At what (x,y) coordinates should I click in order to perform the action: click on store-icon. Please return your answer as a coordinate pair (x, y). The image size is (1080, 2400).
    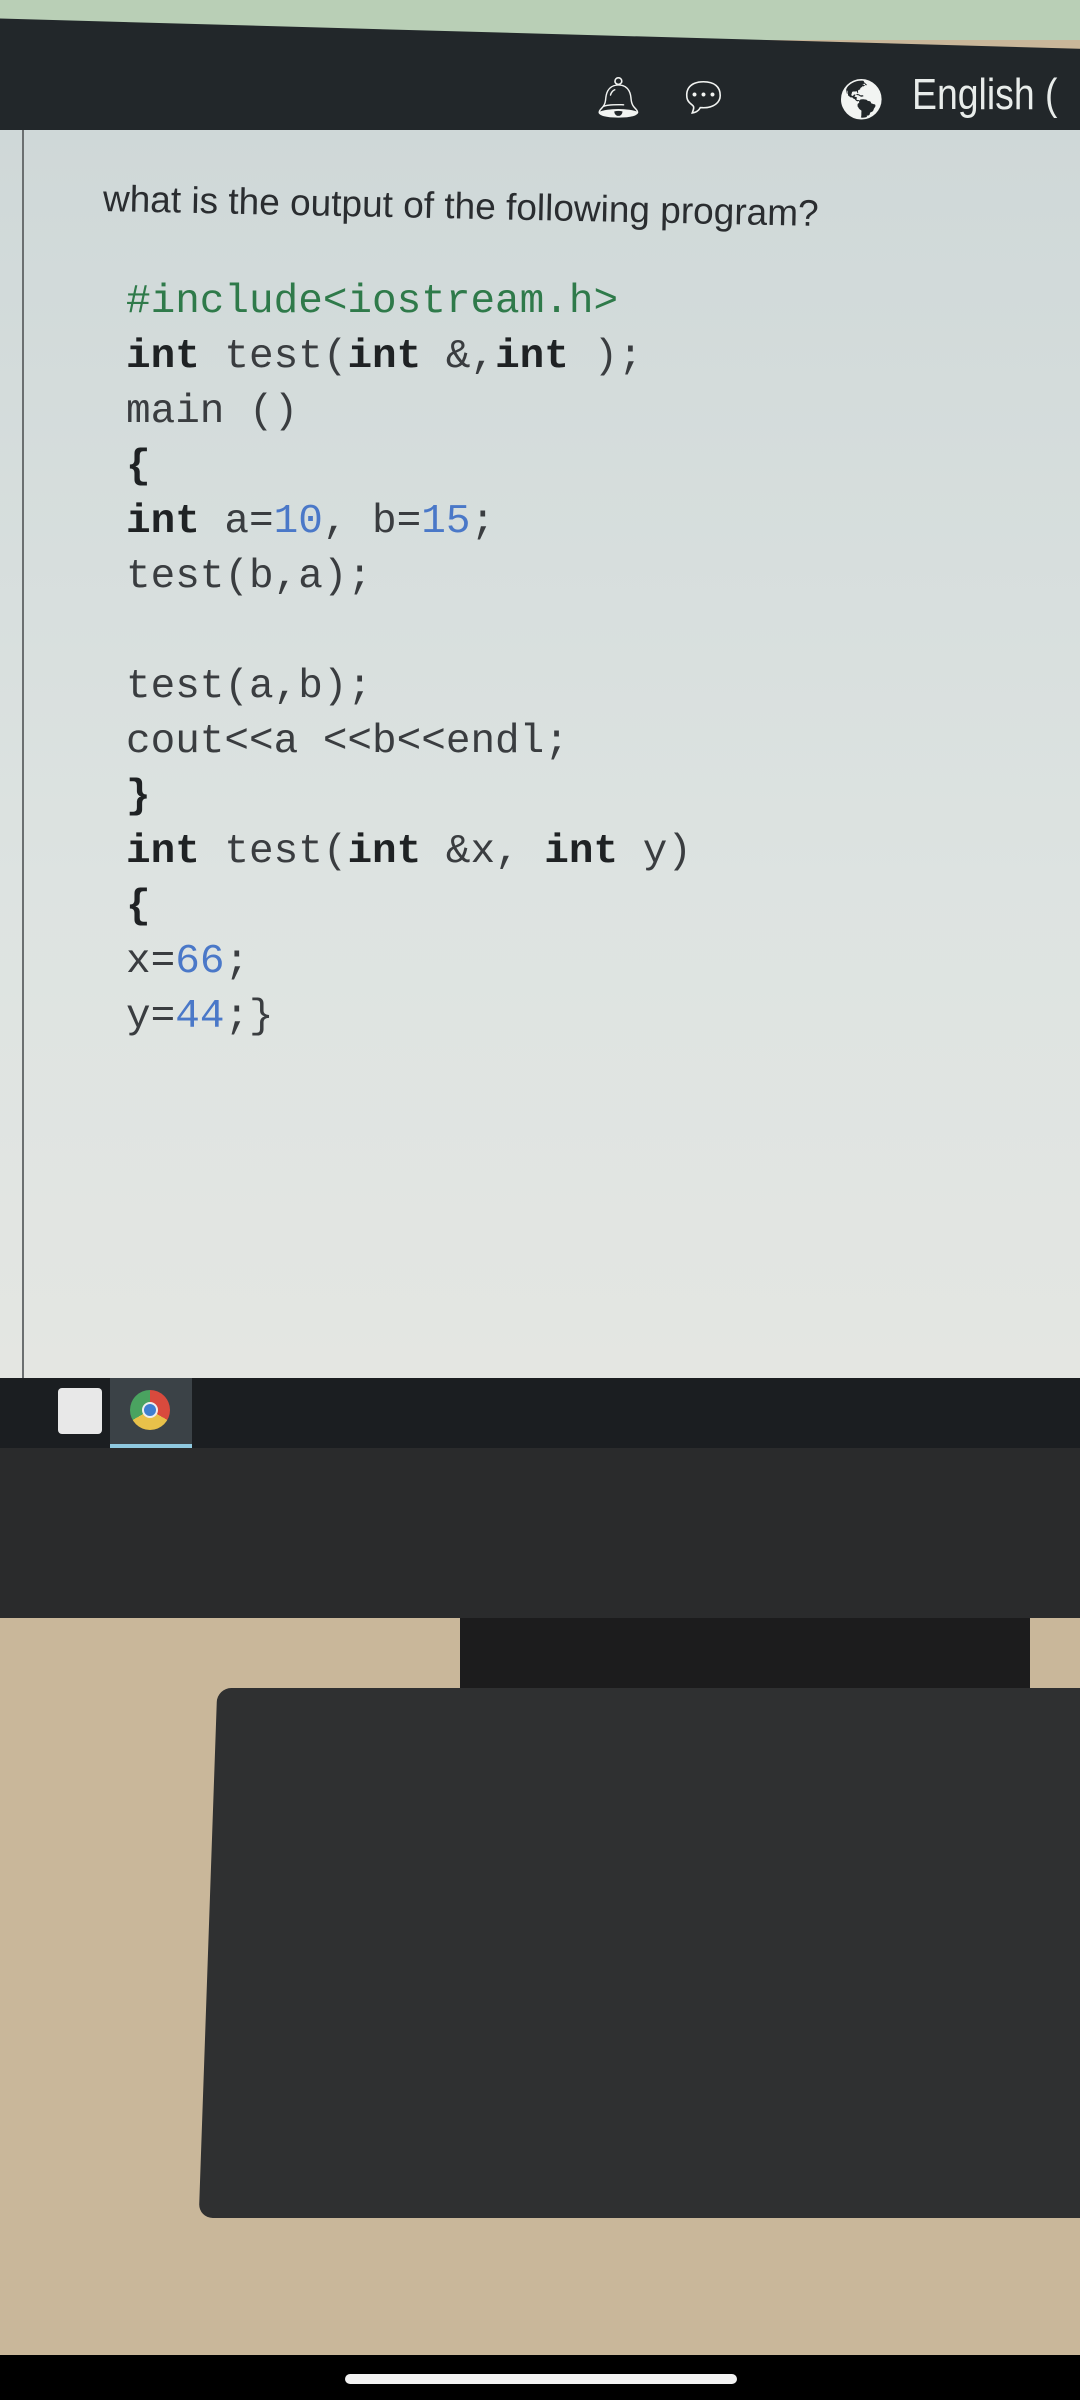
    Looking at the image, I should click on (80, 1411).